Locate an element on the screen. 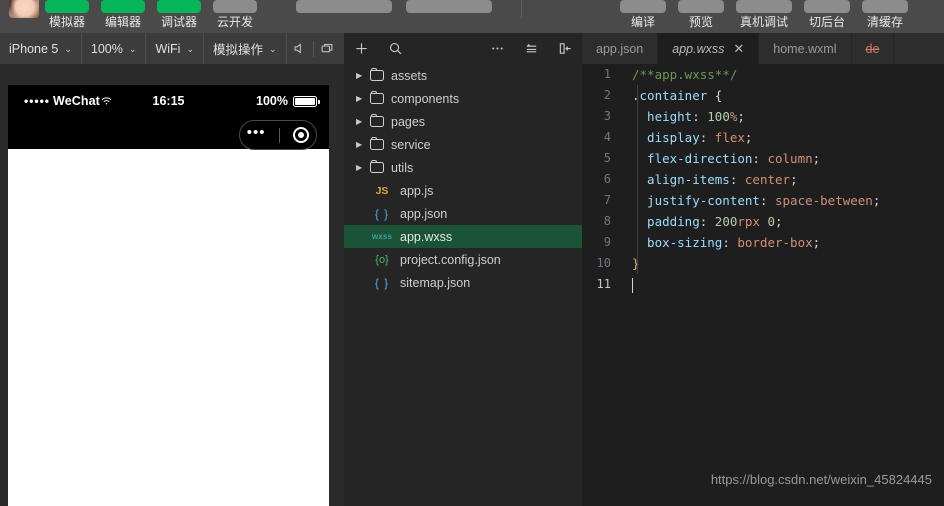 Image resolution: width=944 pixels, height=506 pixels. toolbar-button-label: 切后台 is located at coordinates (826, 22).